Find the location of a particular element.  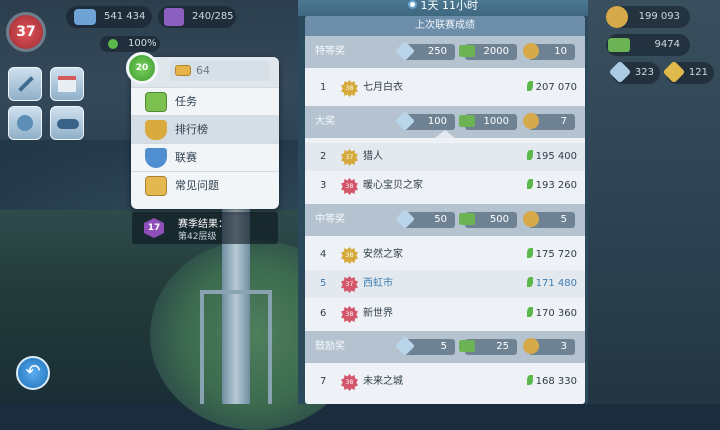

social-button is located at coordinates (25, 123).